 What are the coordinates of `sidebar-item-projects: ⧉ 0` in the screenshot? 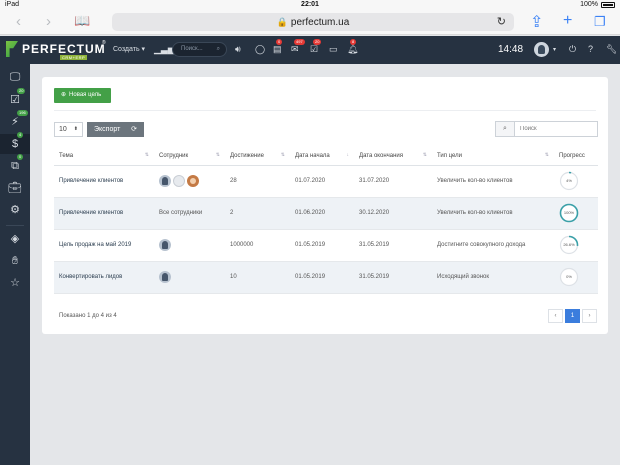 It's located at (15, 165).